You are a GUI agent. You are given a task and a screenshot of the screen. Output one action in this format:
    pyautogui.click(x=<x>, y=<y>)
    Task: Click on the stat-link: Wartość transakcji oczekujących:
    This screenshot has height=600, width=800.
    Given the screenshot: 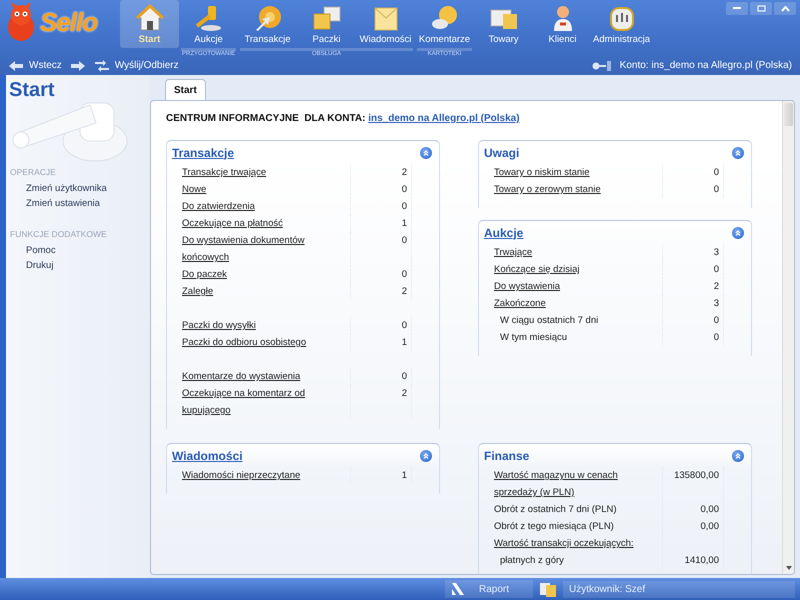 What is the action you would take?
    pyautogui.click(x=570, y=543)
    